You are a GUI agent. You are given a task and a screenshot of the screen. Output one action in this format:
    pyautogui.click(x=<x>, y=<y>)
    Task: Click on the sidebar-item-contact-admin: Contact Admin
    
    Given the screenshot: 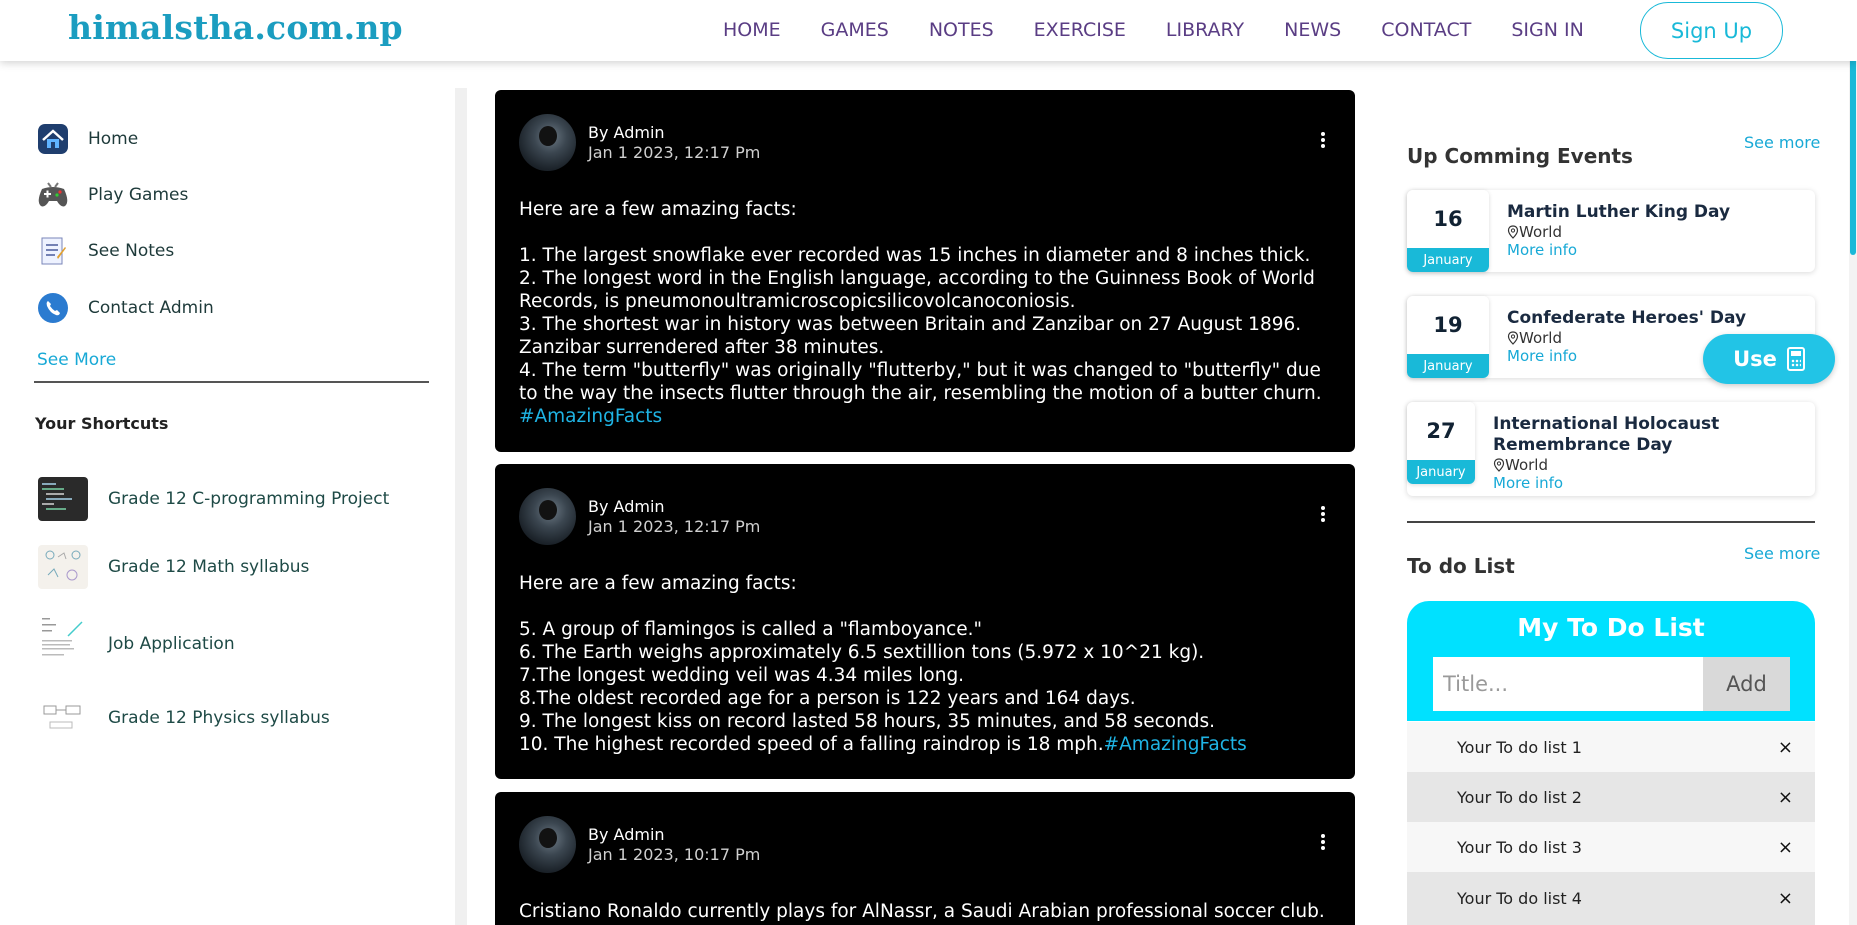 What is the action you would take?
    pyautogui.click(x=125, y=308)
    